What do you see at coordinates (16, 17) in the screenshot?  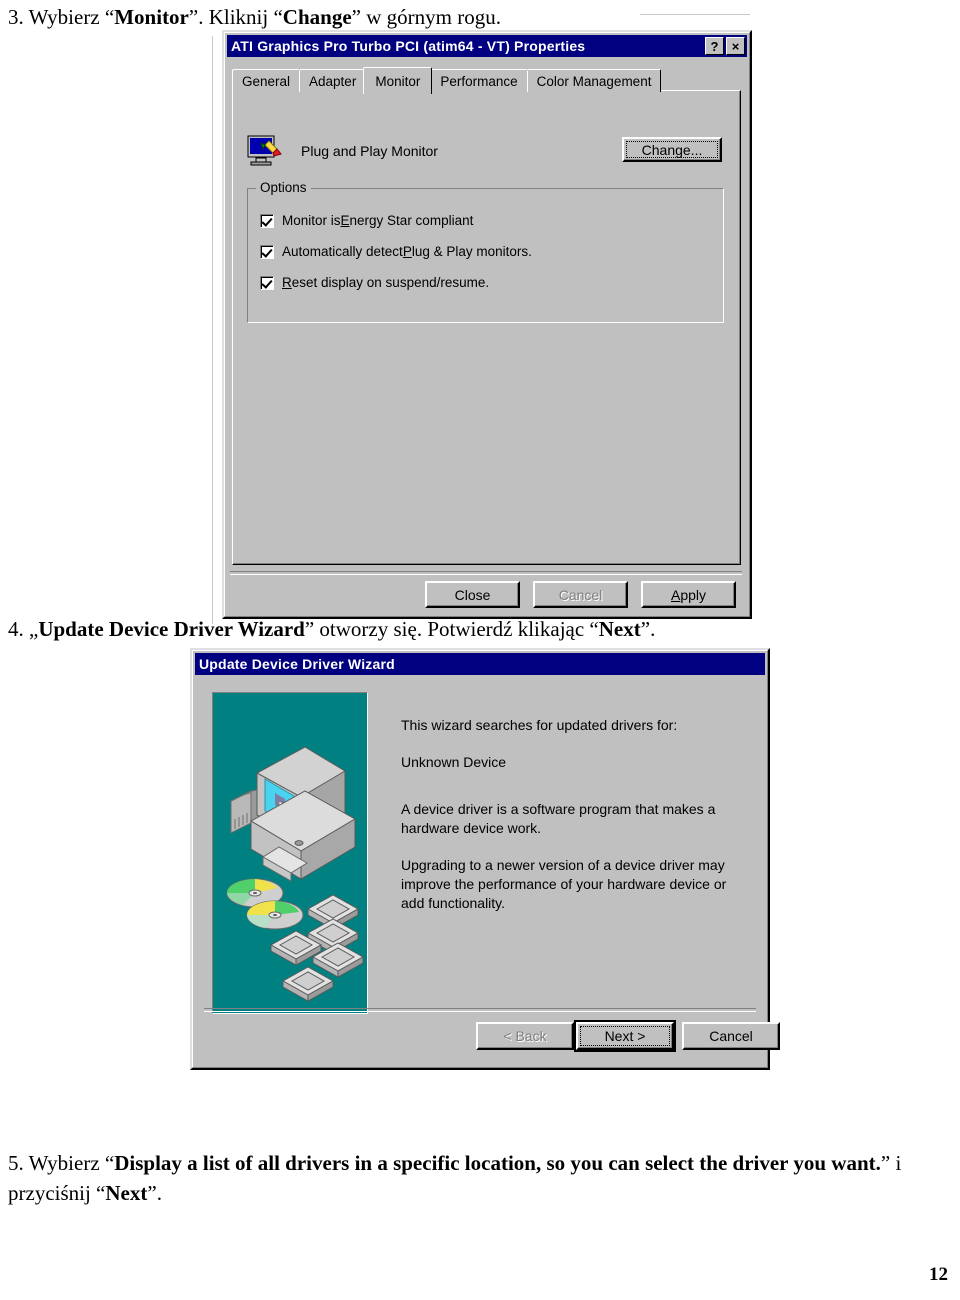 I see `step-3-number: 3.` at bounding box center [16, 17].